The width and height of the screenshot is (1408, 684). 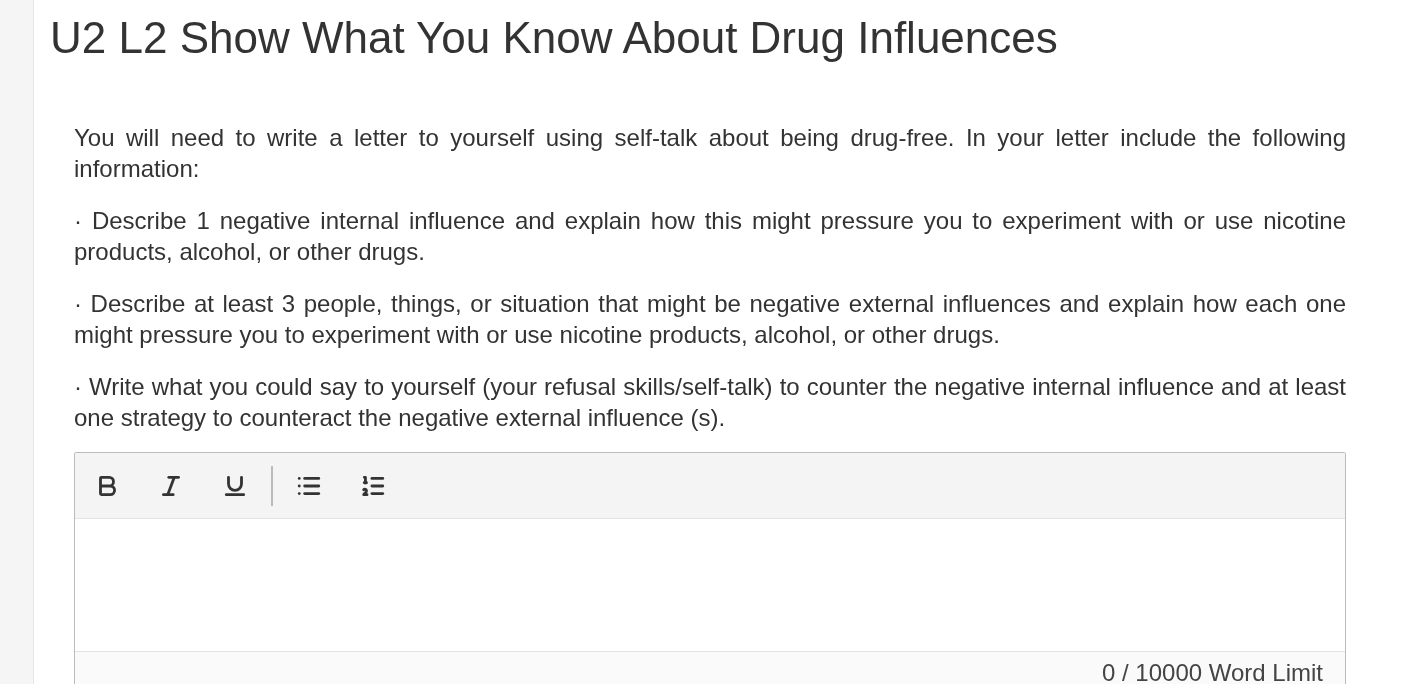 I want to click on word-count: 0 / 10000 Word Limit, so click(x=1212, y=670).